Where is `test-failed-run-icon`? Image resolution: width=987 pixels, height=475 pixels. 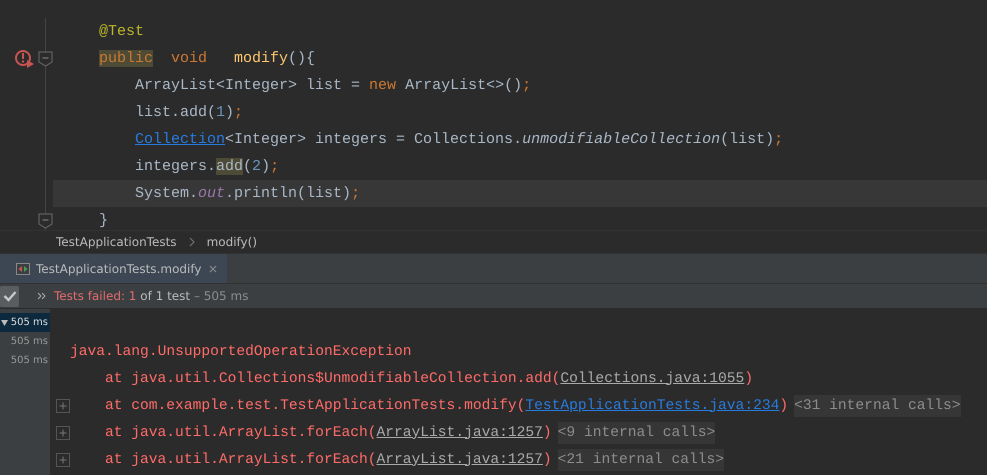 test-failed-run-icon is located at coordinates (25, 58).